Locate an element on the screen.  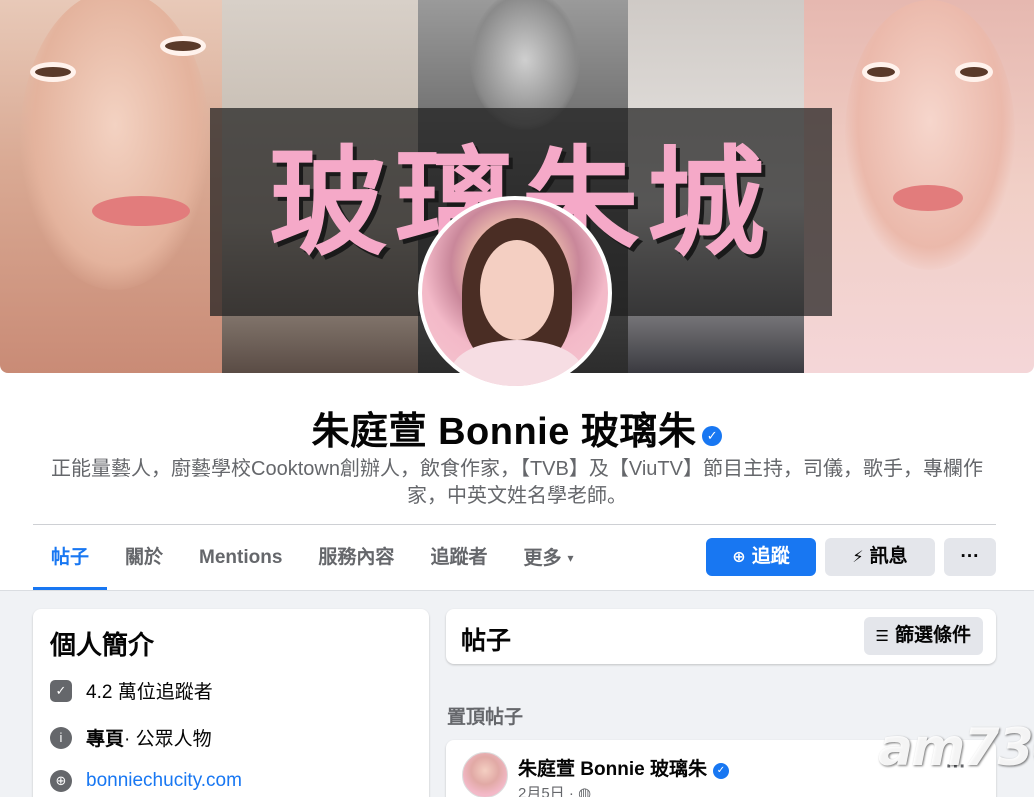
tab-services: 服務內容 is located at coordinates (356, 563).